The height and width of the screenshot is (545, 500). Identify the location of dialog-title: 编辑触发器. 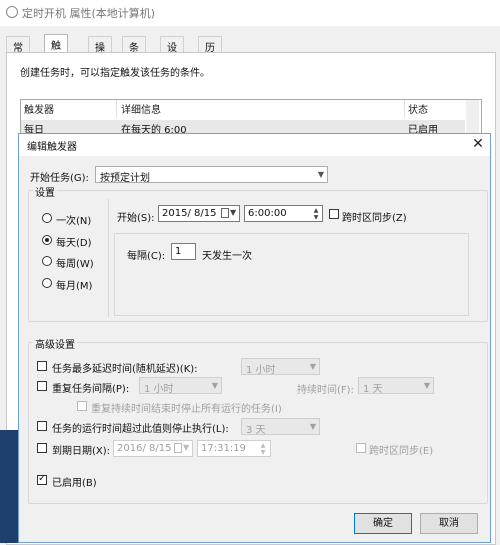
(52, 147).